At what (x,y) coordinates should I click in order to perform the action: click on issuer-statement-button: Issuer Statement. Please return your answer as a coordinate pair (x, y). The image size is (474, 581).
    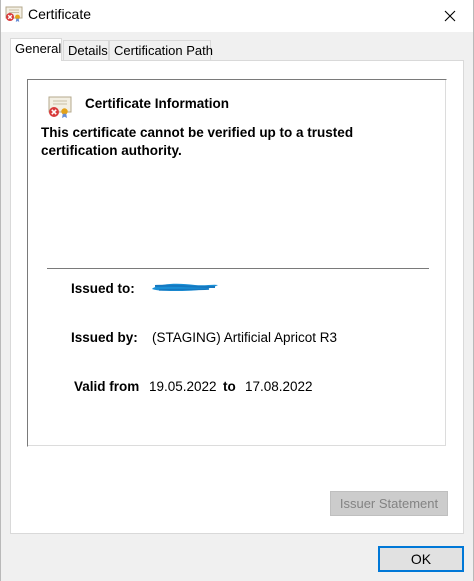
    Looking at the image, I should click on (389, 503).